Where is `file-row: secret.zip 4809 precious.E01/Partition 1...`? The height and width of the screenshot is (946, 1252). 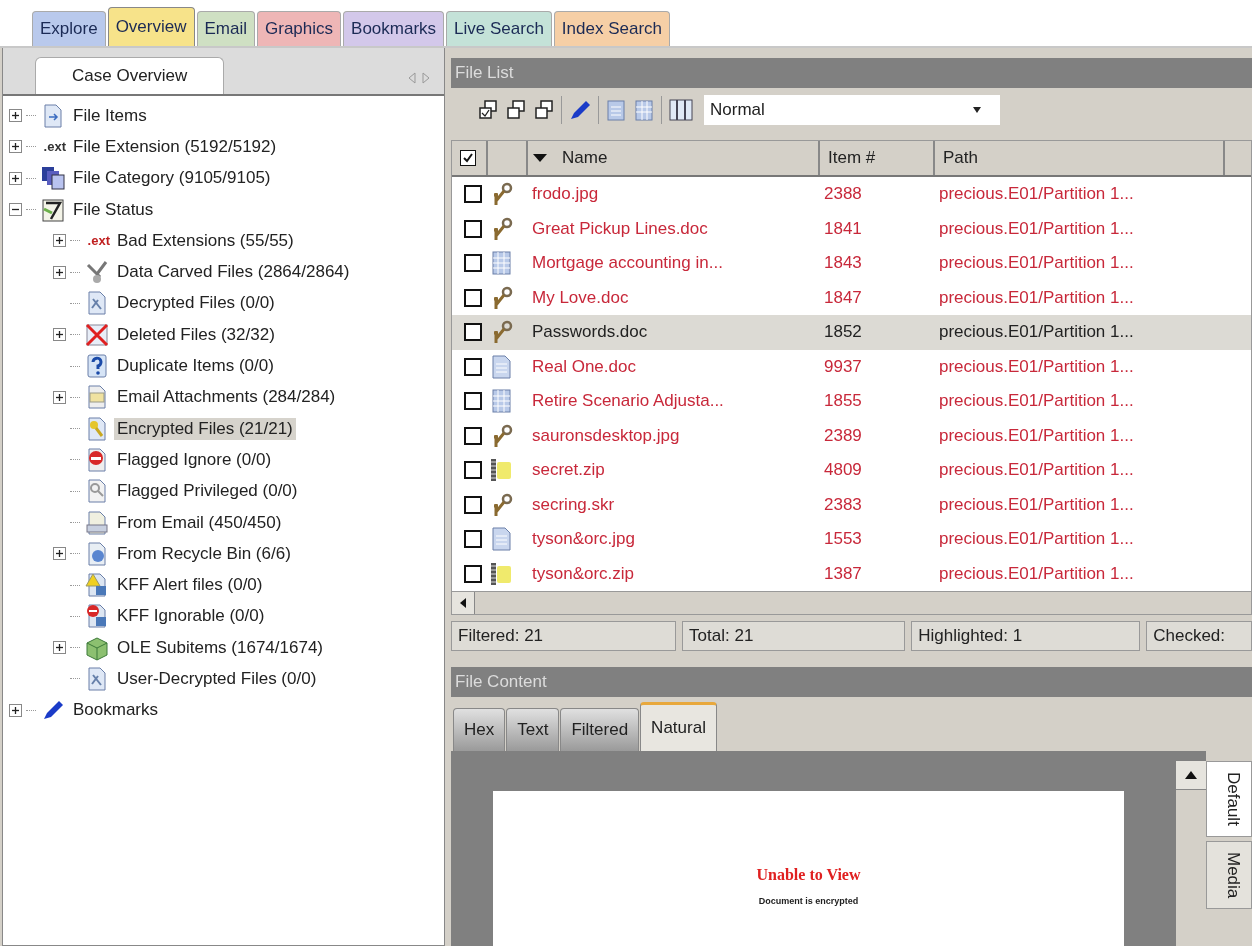
file-row: secret.zip 4809 precious.E01/Partition 1... is located at coordinates (851, 470).